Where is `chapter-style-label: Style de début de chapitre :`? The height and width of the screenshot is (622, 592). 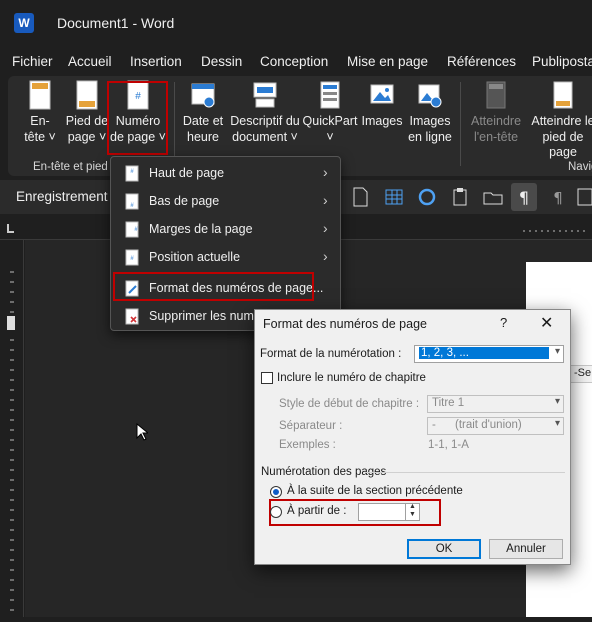 chapter-style-label: Style de début de chapitre : is located at coordinates (349, 404).